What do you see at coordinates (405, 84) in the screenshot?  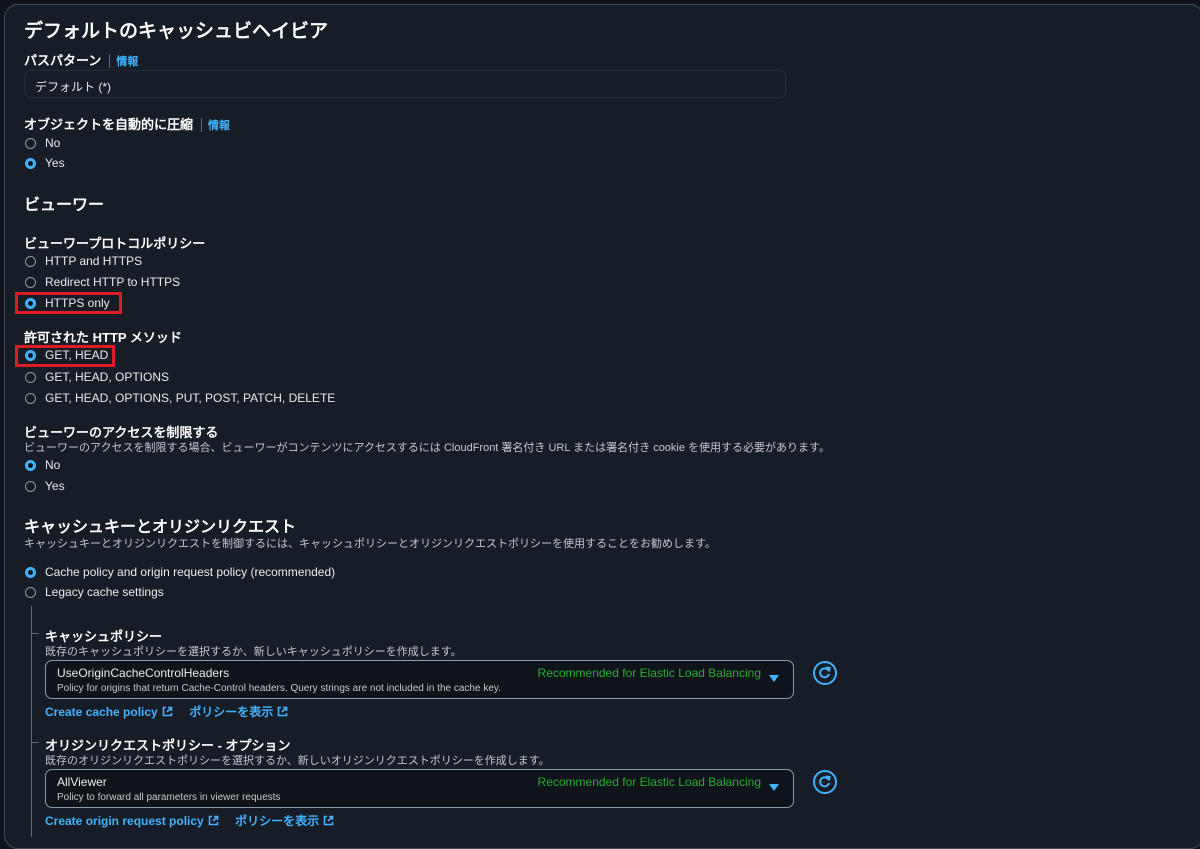 I see `path-pattern-field: デフォルト (*)` at bounding box center [405, 84].